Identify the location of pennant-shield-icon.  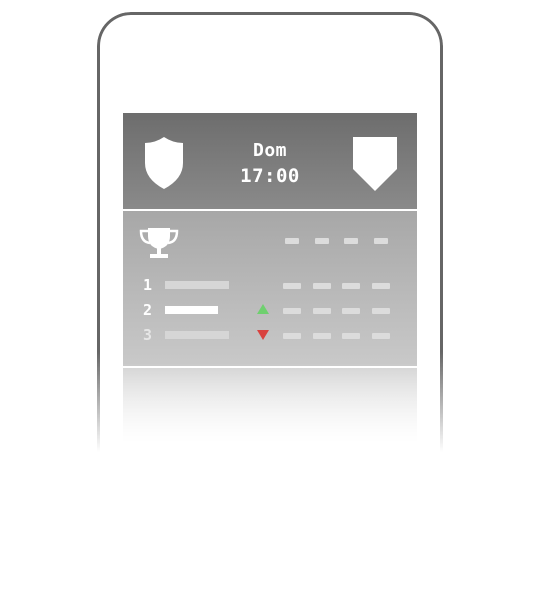
(375, 164).